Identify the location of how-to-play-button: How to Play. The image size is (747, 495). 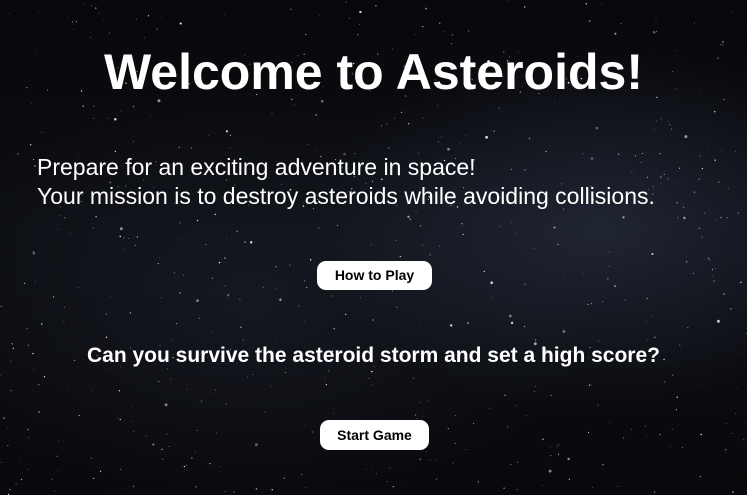
(374, 275).